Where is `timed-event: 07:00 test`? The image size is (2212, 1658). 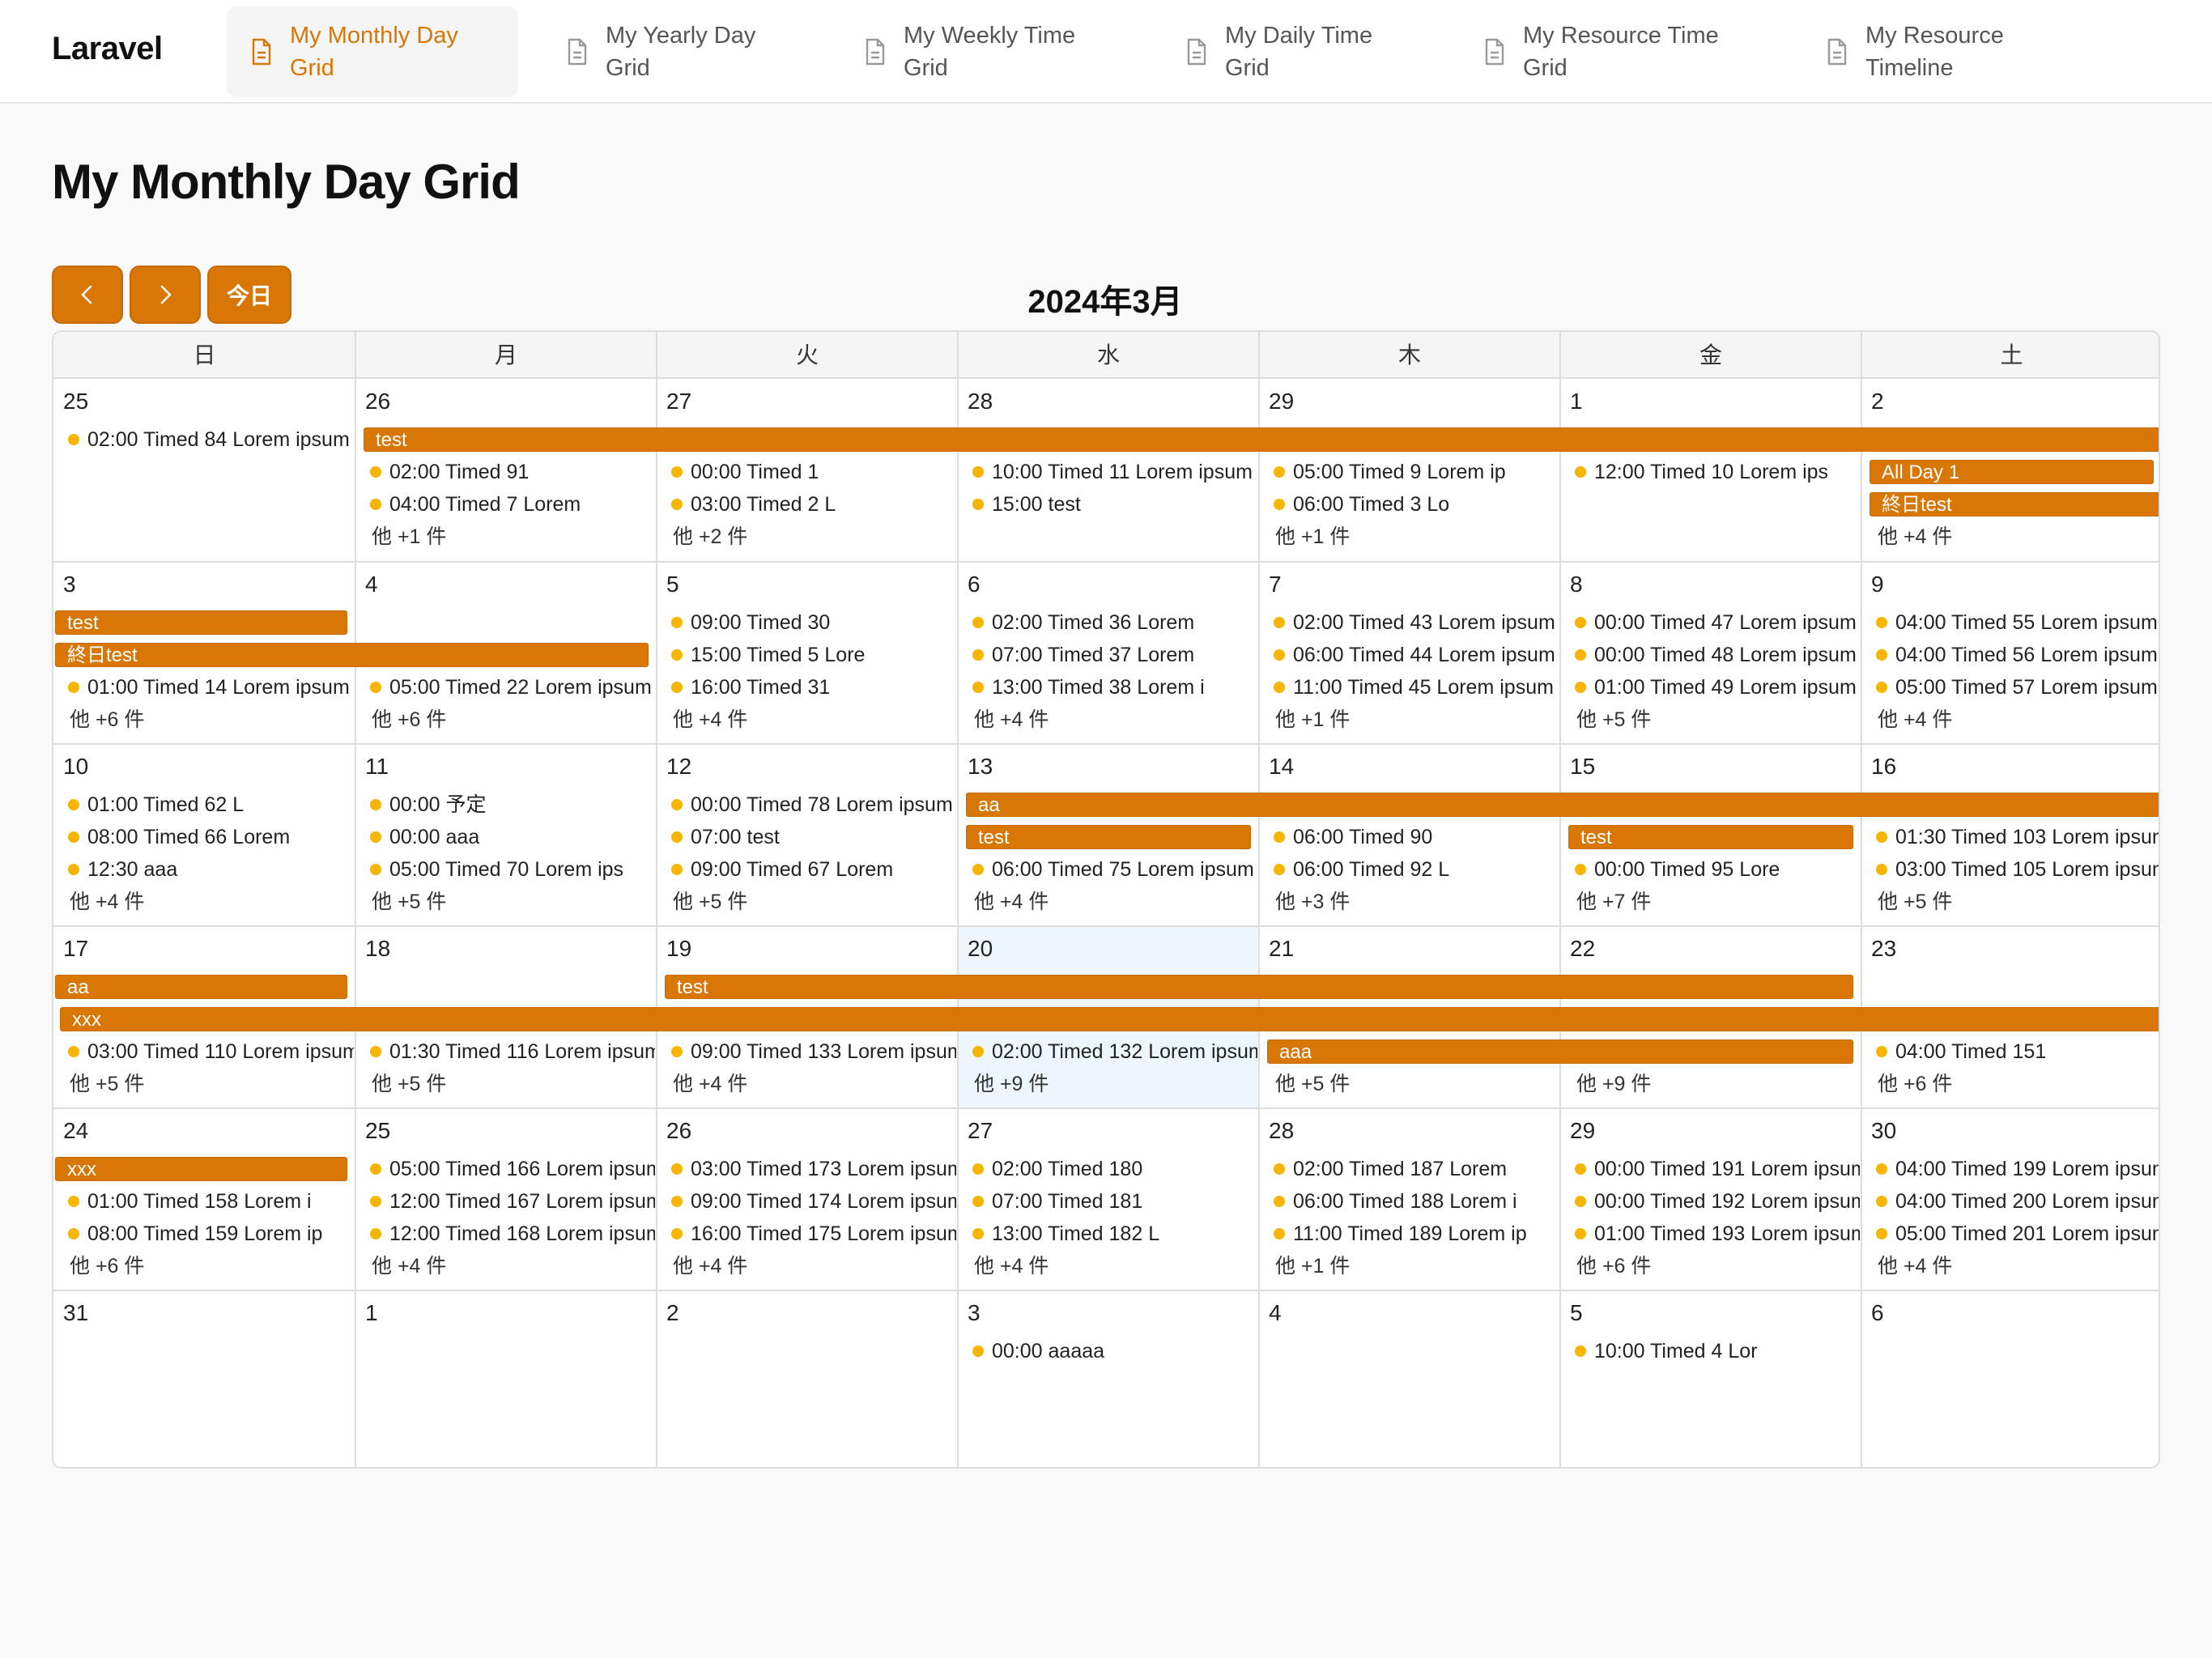
timed-event: 07:00 test is located at coordinates (814, 837).